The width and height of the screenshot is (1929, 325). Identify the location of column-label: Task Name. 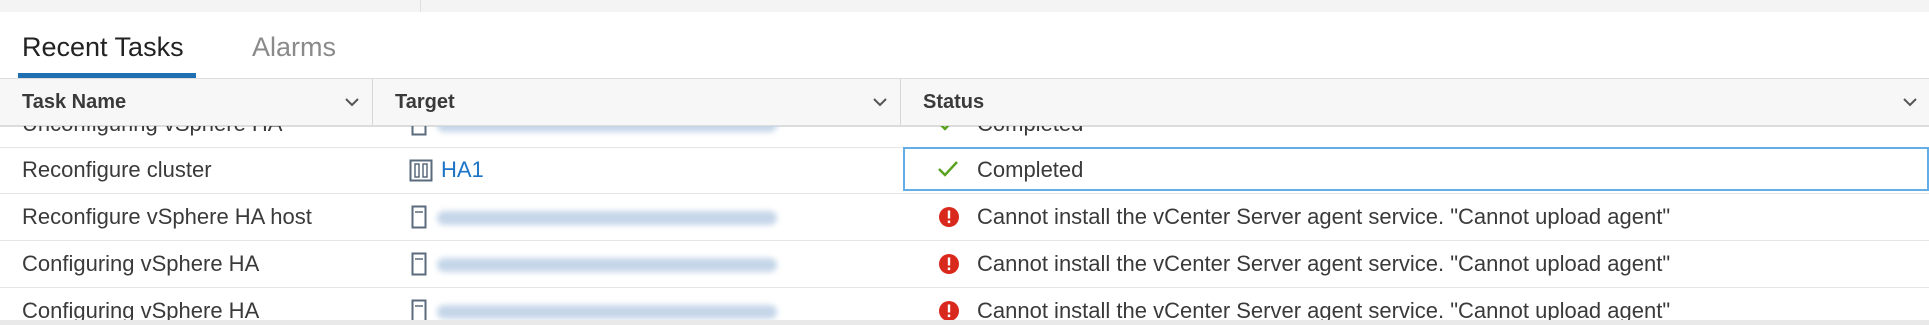
(74, 102).